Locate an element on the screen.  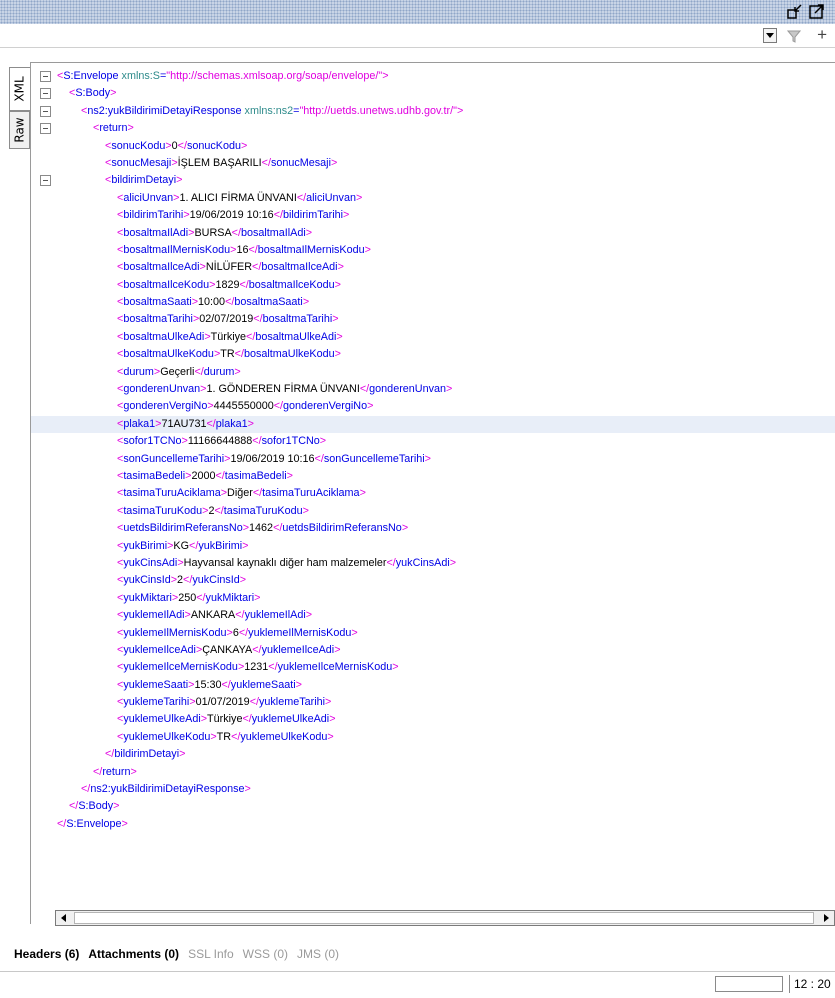
tag-name: bosaltmaUlkeAdi is located at coordinates (296, 336).